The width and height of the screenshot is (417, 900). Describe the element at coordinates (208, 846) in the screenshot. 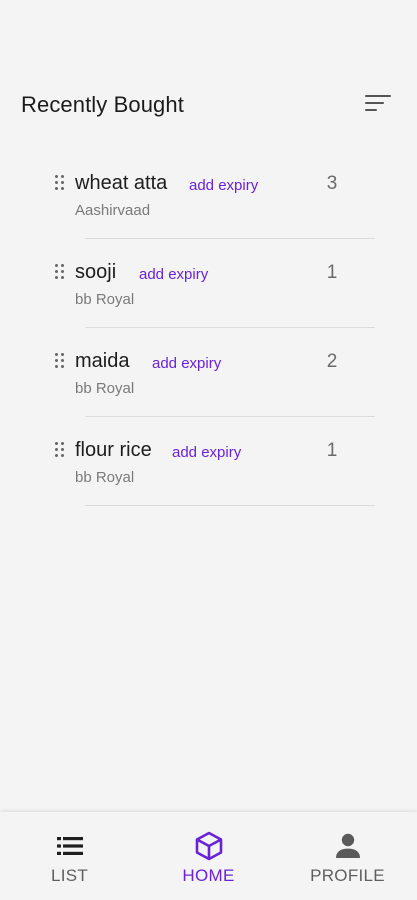

I see `cube-icon` at that location.